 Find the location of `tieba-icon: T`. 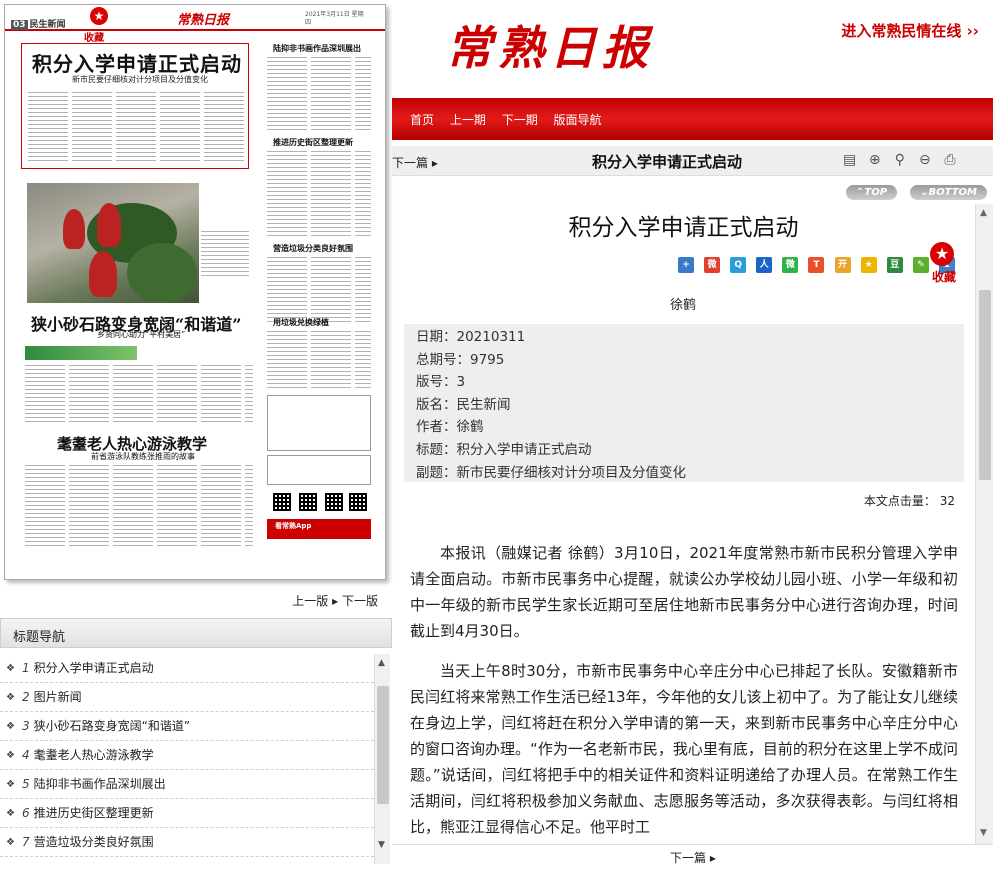

tieba-icon: T is located at coordinates (816, 265).